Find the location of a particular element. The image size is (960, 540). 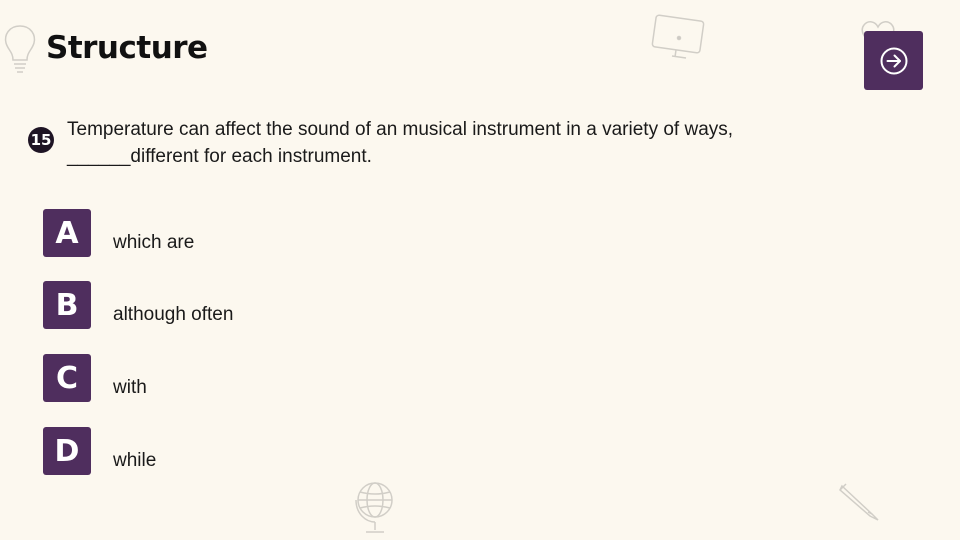

option-b-text: although often is located at coordinates (173, 314).